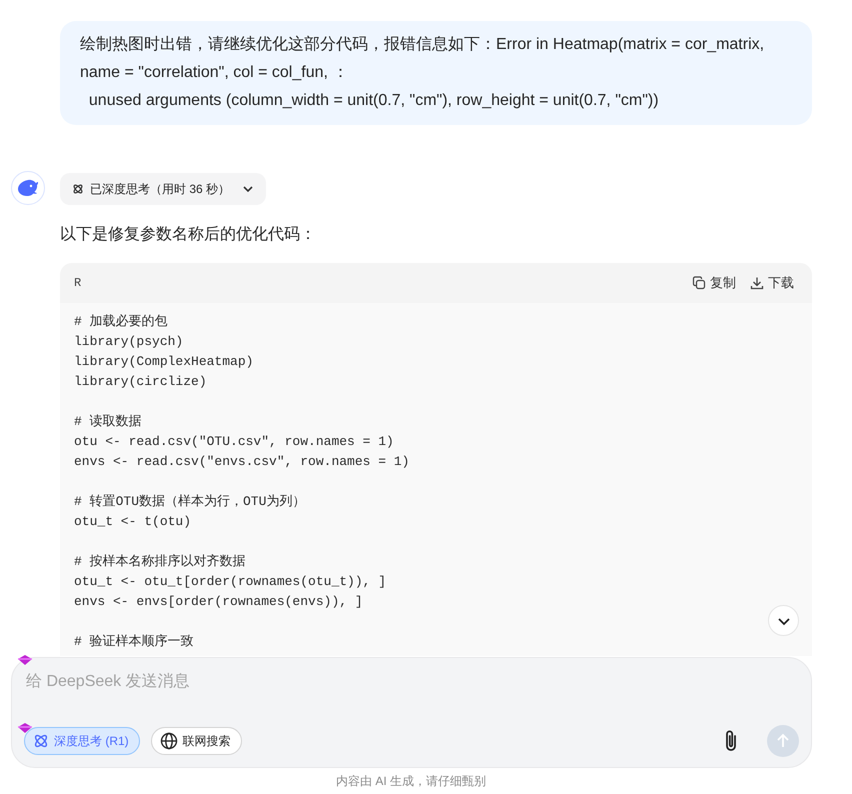 This screenshot has width=852, height=794. I want to click on download-icon, so click(757, 283).